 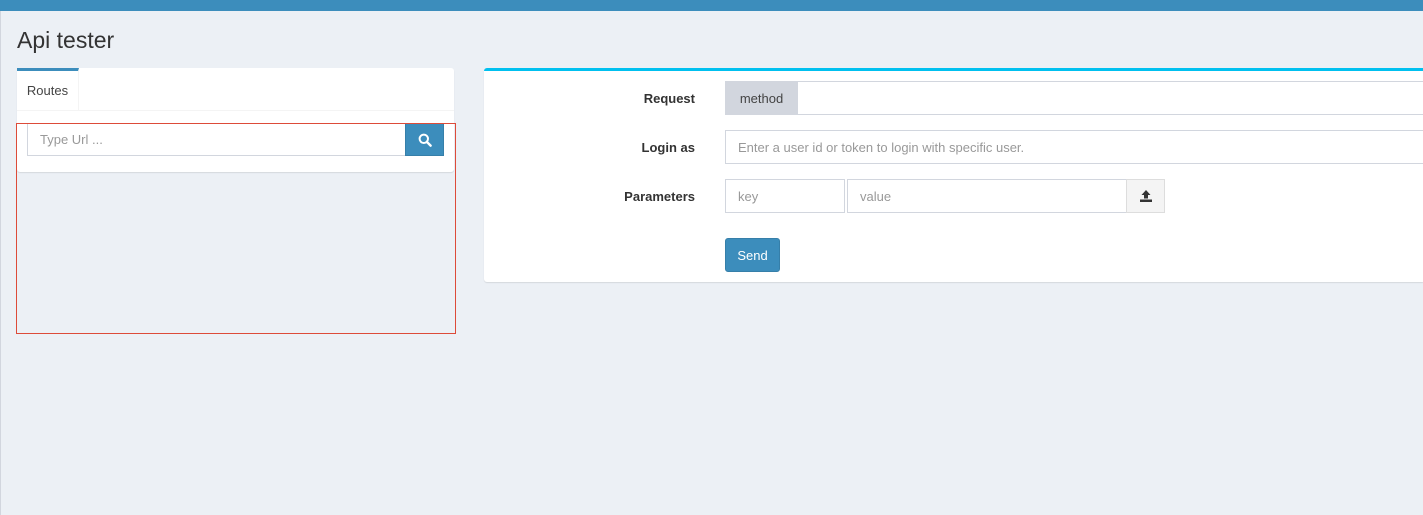 I want to click on request-label: Request, so click(x=669, y=98).